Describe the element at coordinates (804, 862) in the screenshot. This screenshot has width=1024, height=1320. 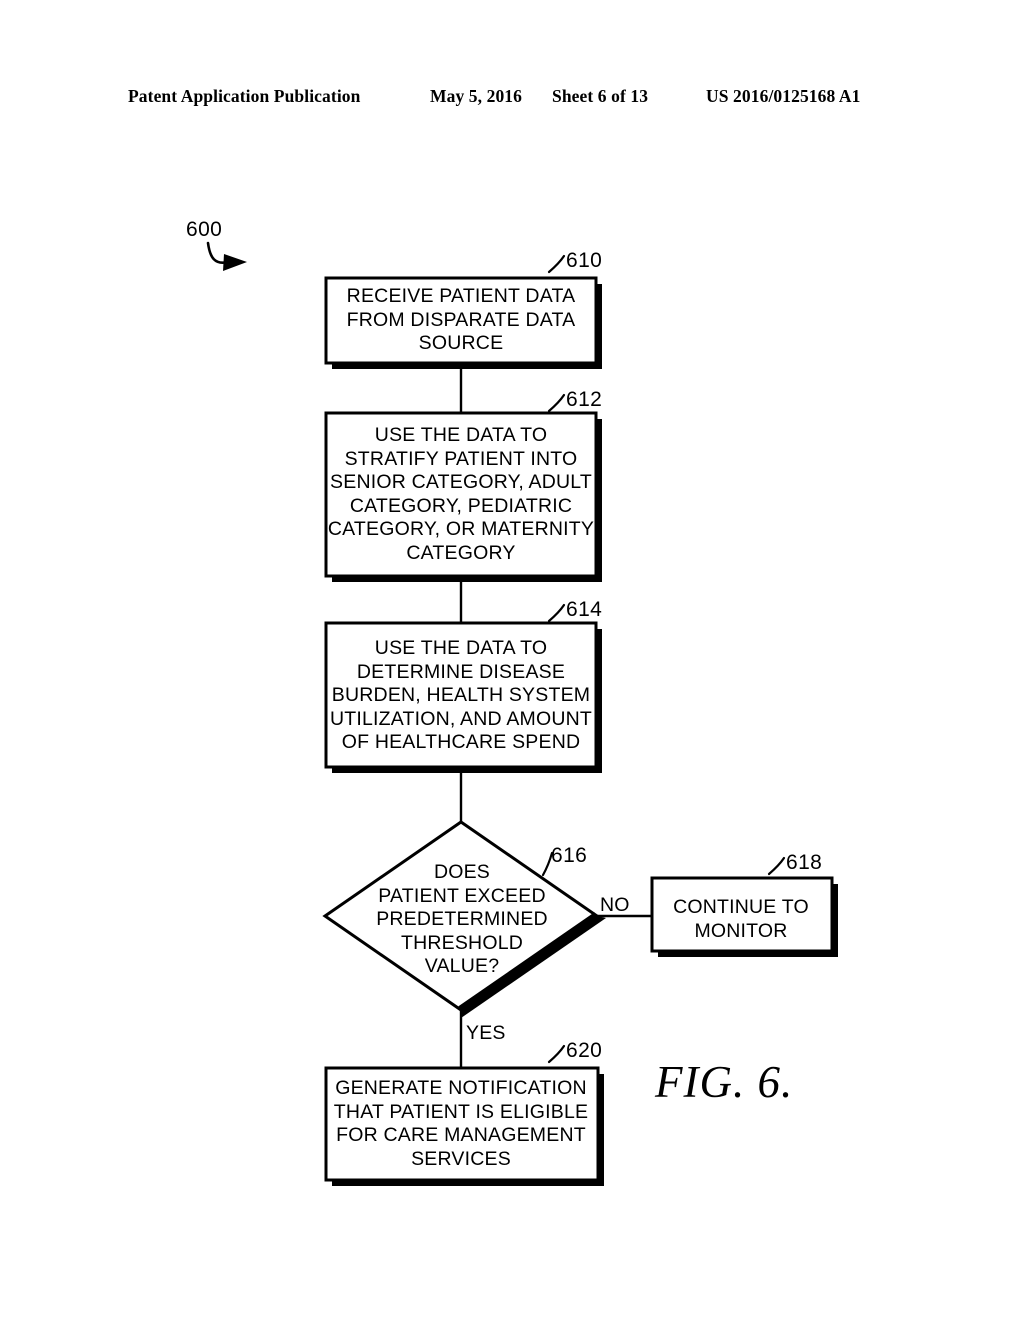
I see `reference-numeral-618: 618` at that location.